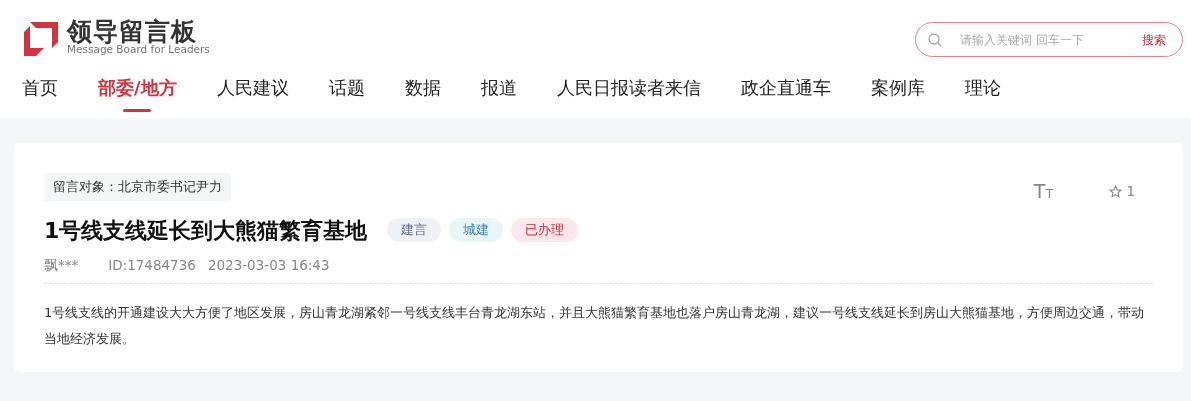 The image size is (1191, 401). Describe the element at coordinates (152, 265) in the screenshot. I see `message-id: ID:17484736` at that location.